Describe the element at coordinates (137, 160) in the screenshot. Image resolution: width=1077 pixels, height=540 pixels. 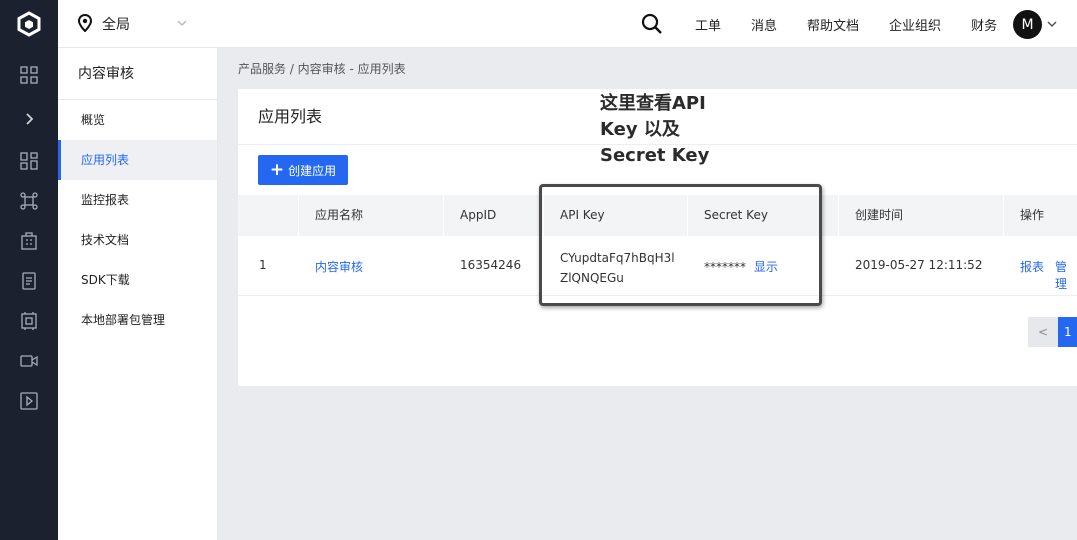
I see `sidebar-item-app-list: 应用列表` at that location.